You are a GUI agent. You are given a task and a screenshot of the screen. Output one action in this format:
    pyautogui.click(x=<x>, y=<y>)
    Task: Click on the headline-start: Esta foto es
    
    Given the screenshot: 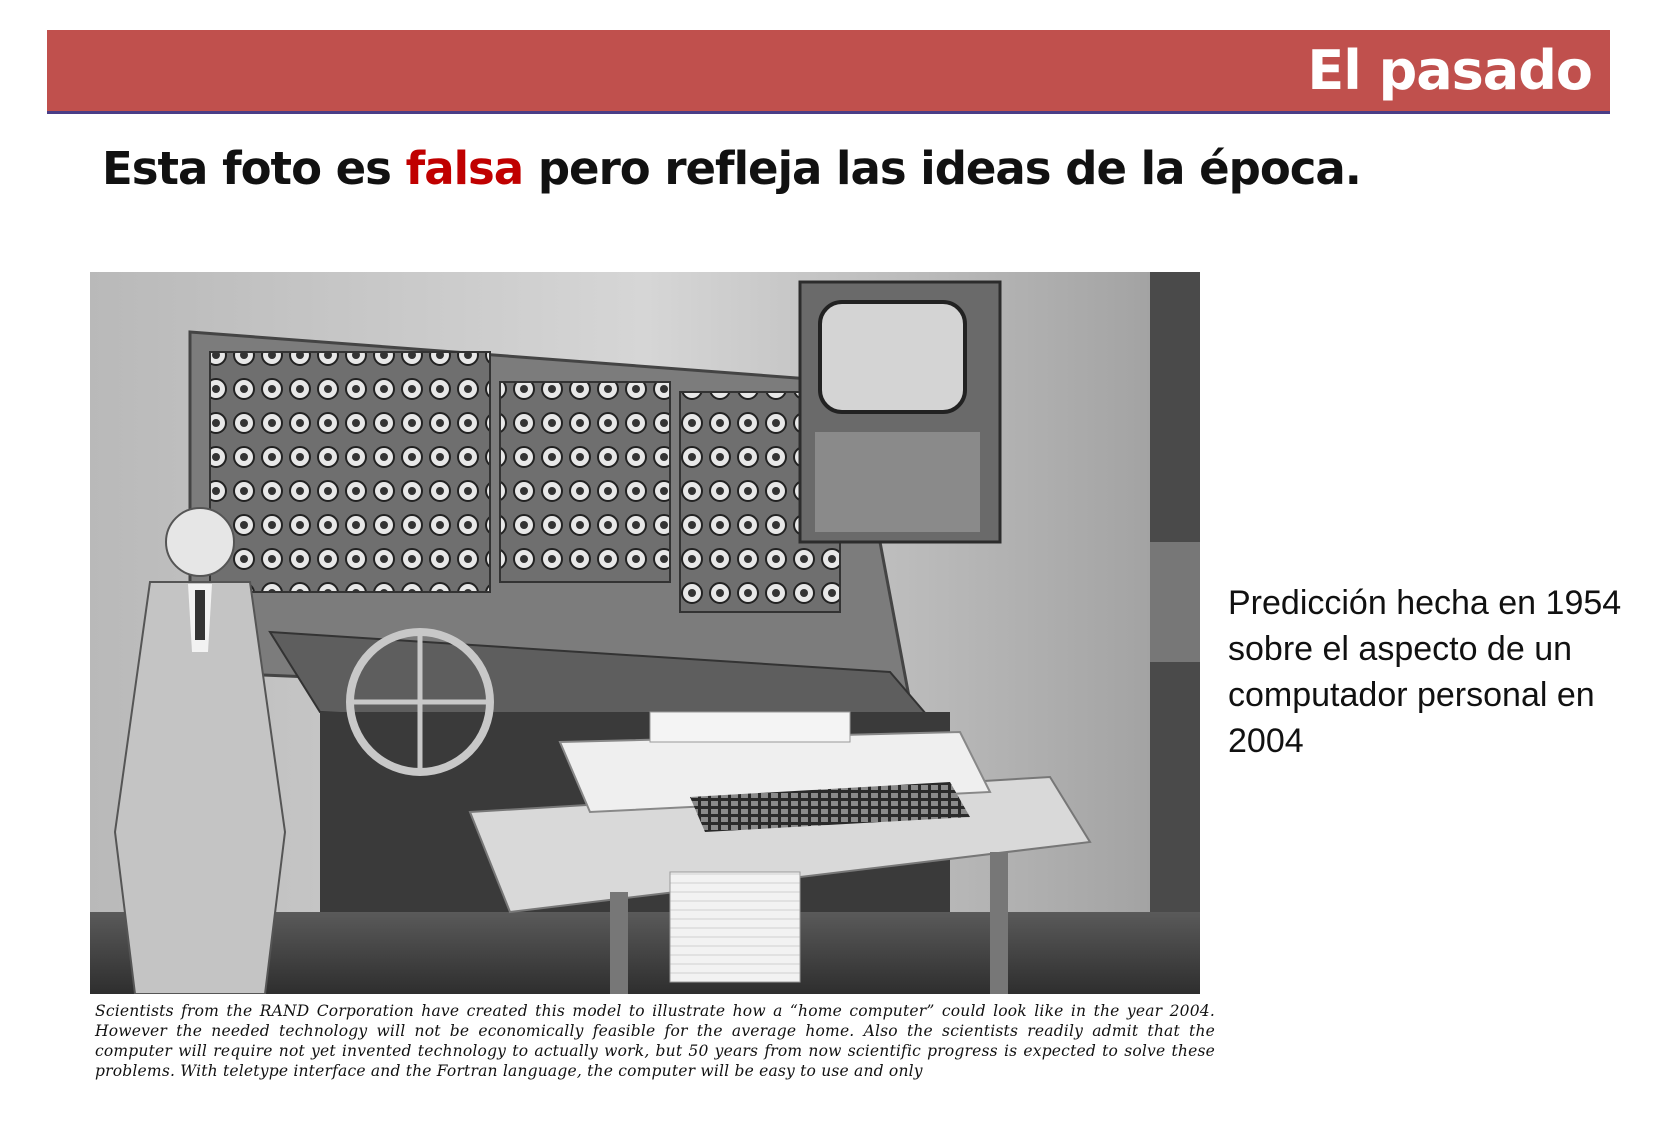 What is the action you would take?
    pyautogui.click(x=254, y=168)
    